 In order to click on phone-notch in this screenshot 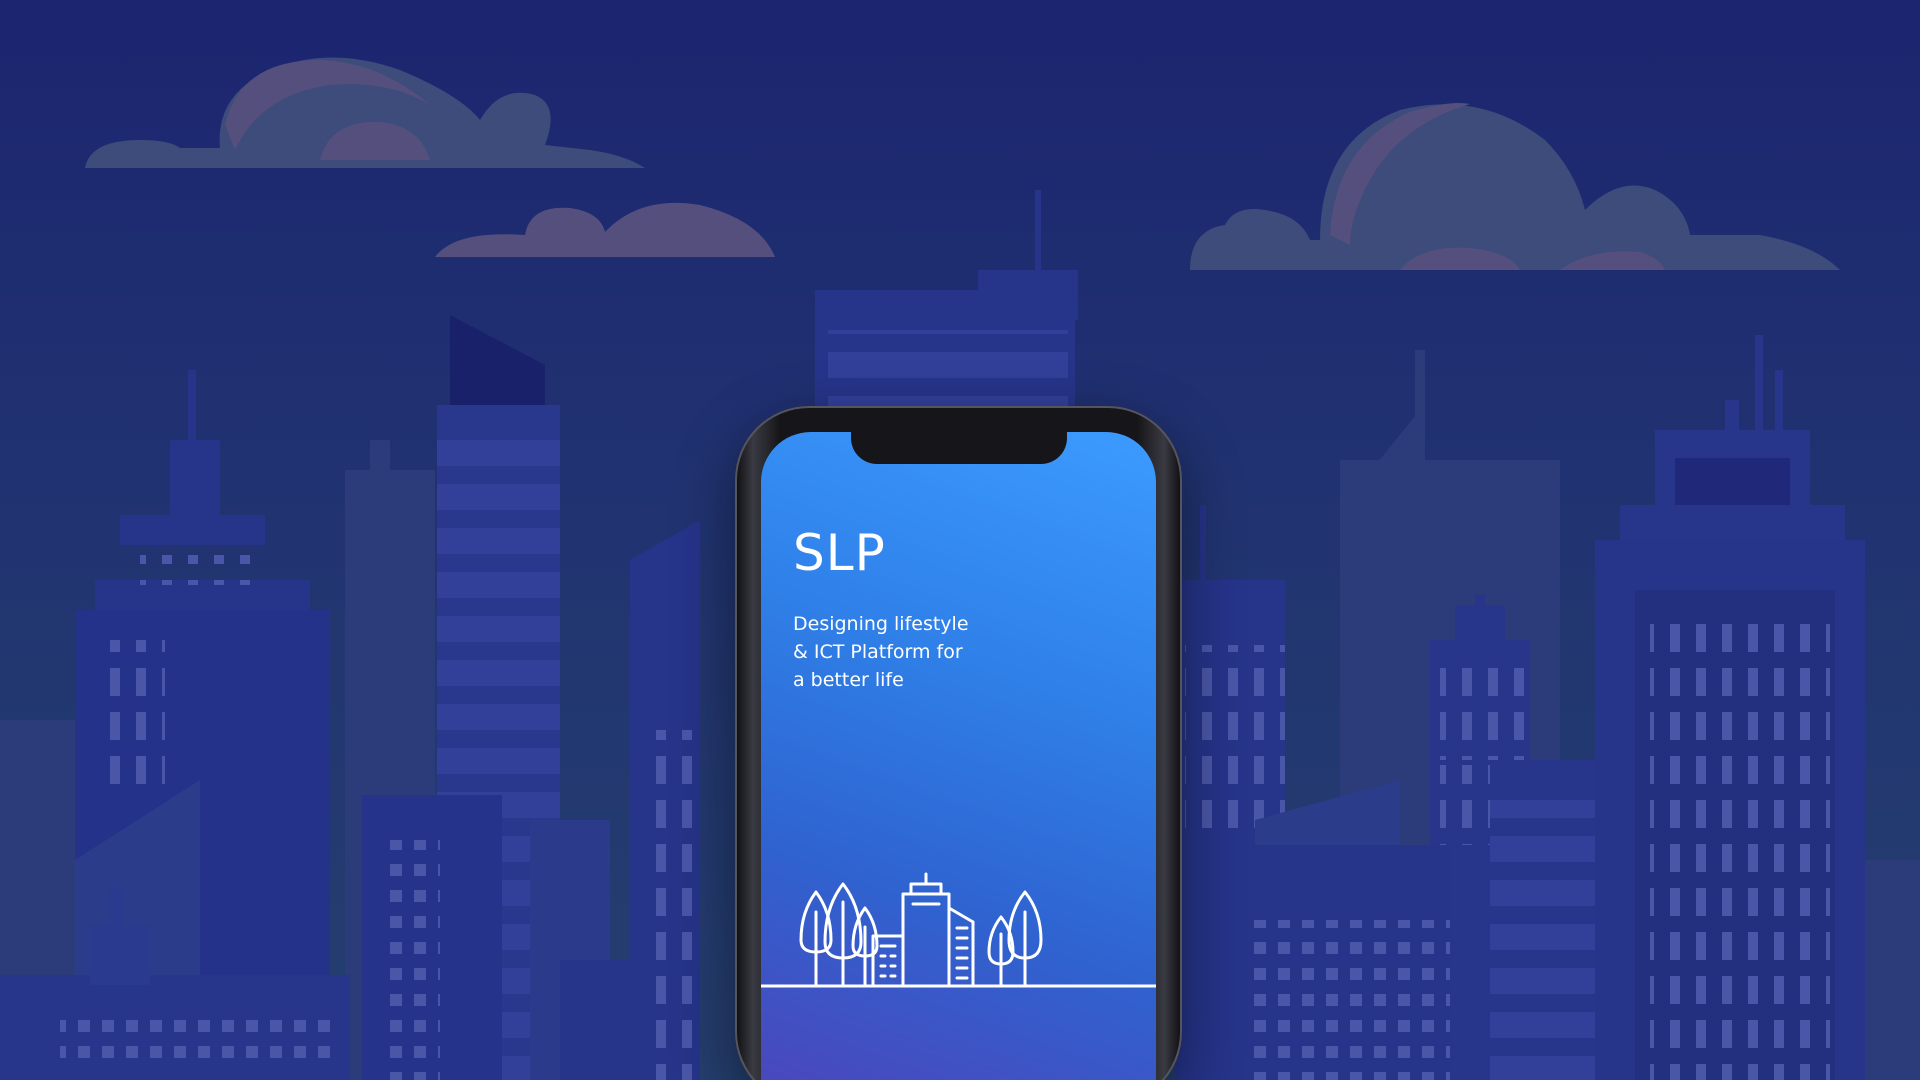, I will do `click(959, 448)`.